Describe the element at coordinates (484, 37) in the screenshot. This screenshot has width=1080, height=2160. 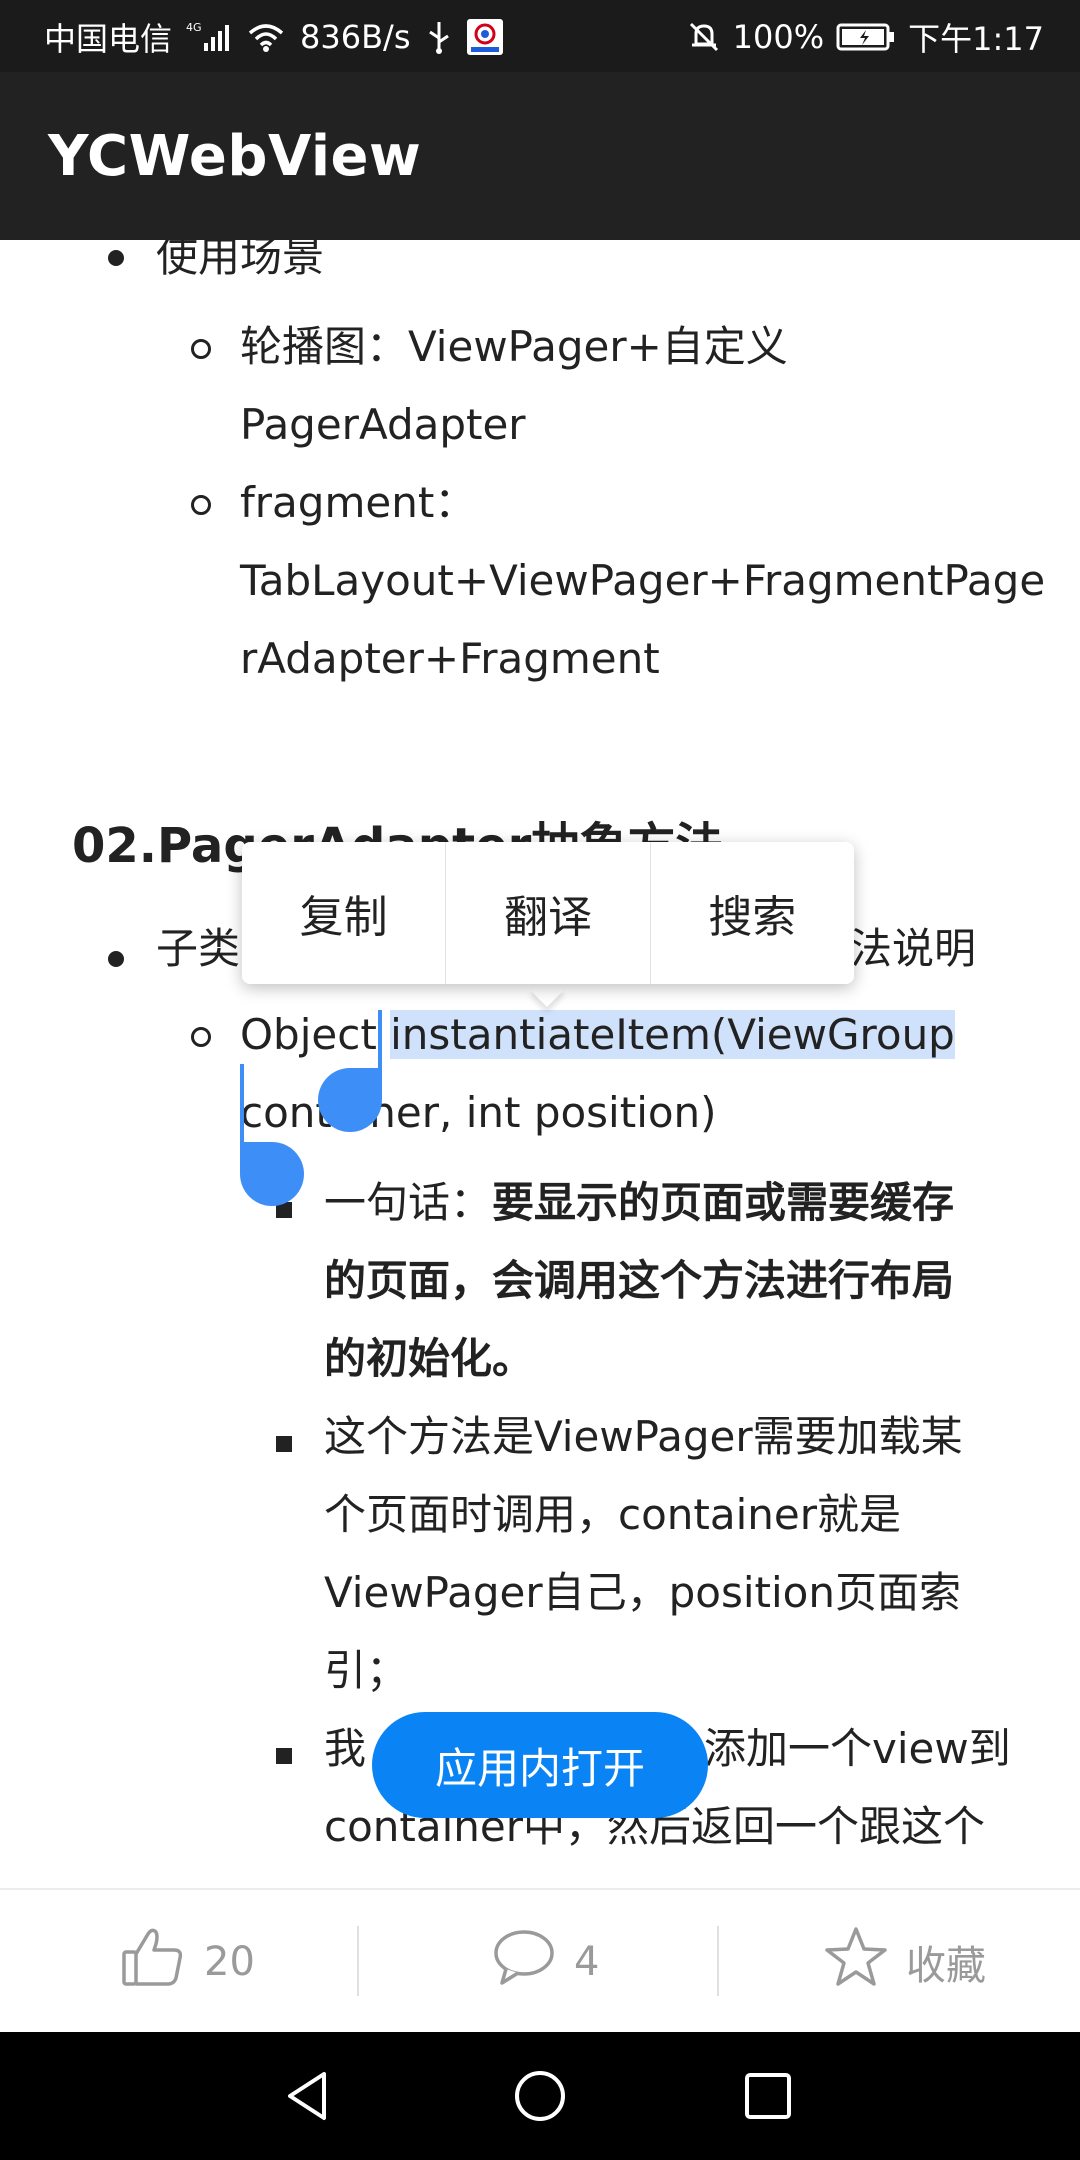
I see `app-notification-icon` at that location.